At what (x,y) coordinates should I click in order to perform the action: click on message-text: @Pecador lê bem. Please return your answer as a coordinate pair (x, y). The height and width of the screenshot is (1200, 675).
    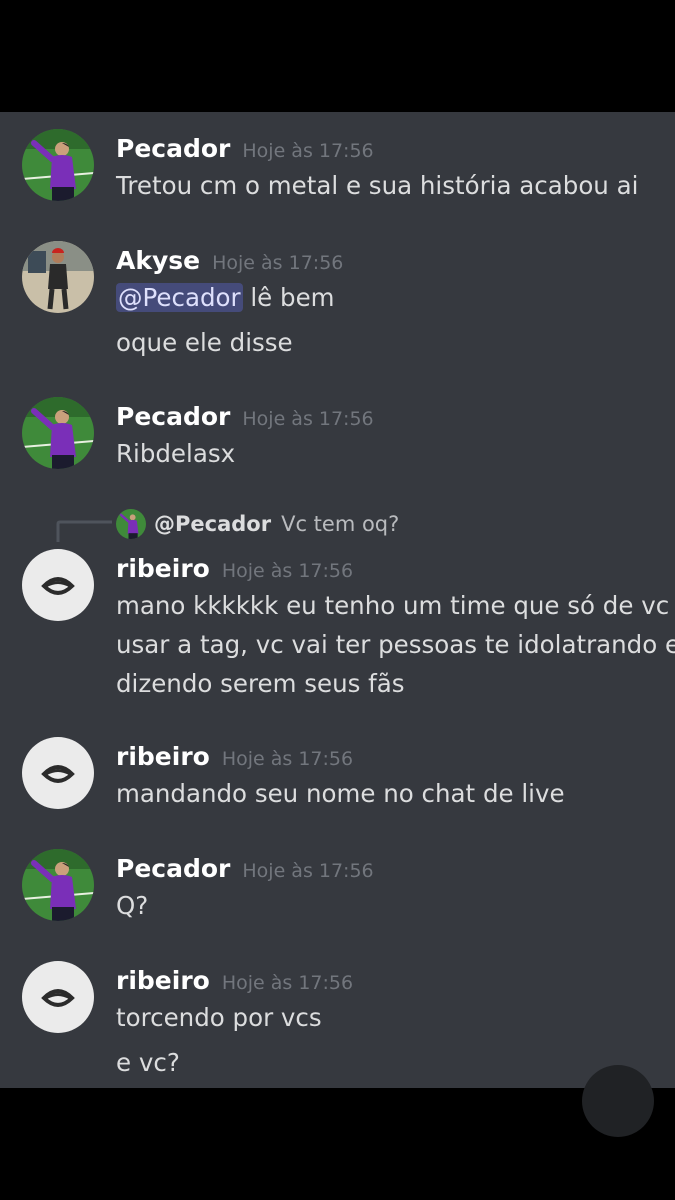
    Looking at the image, I should click on (225, 297).